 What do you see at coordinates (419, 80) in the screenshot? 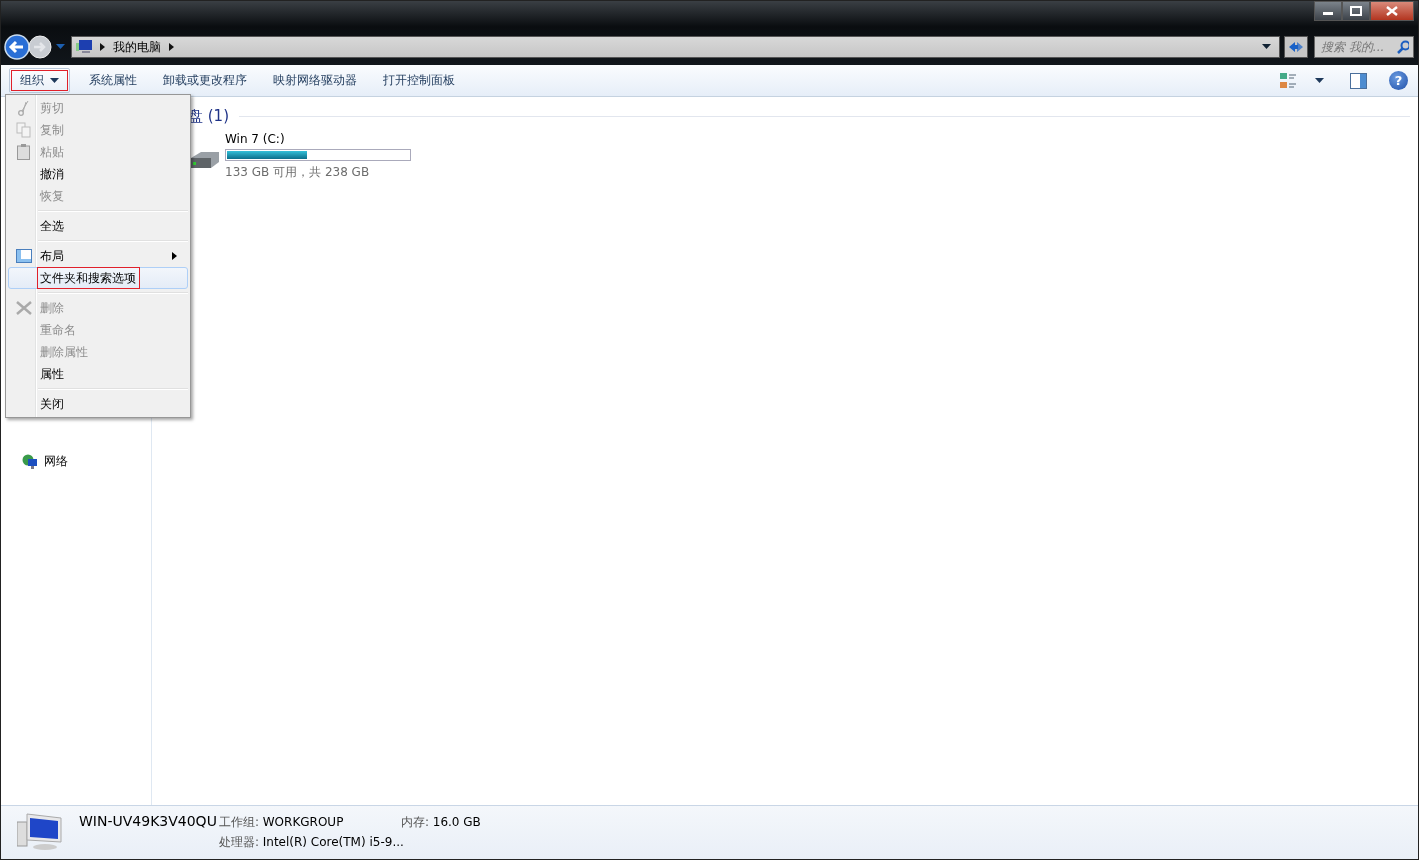
I see `toolbar-button: 打开控制面板` at bounding box center [419, 80].